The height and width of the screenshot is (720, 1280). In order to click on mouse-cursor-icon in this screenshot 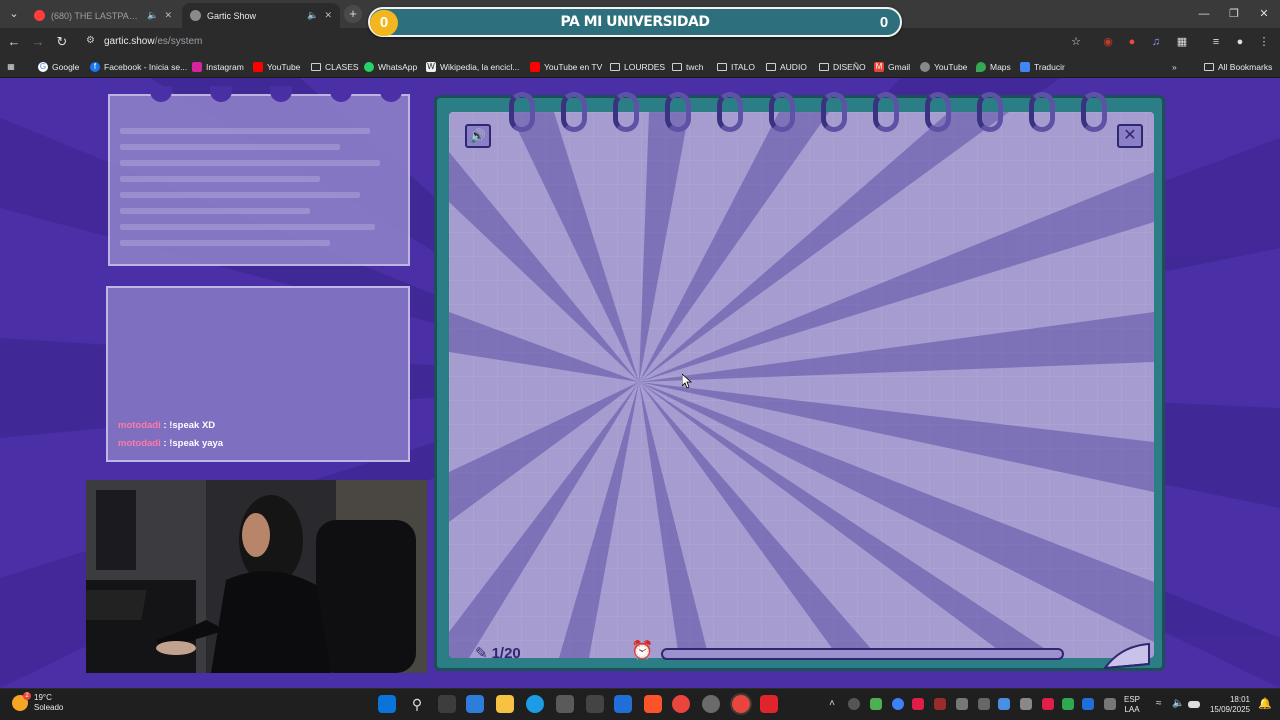, I will do `click(687, 381)`.